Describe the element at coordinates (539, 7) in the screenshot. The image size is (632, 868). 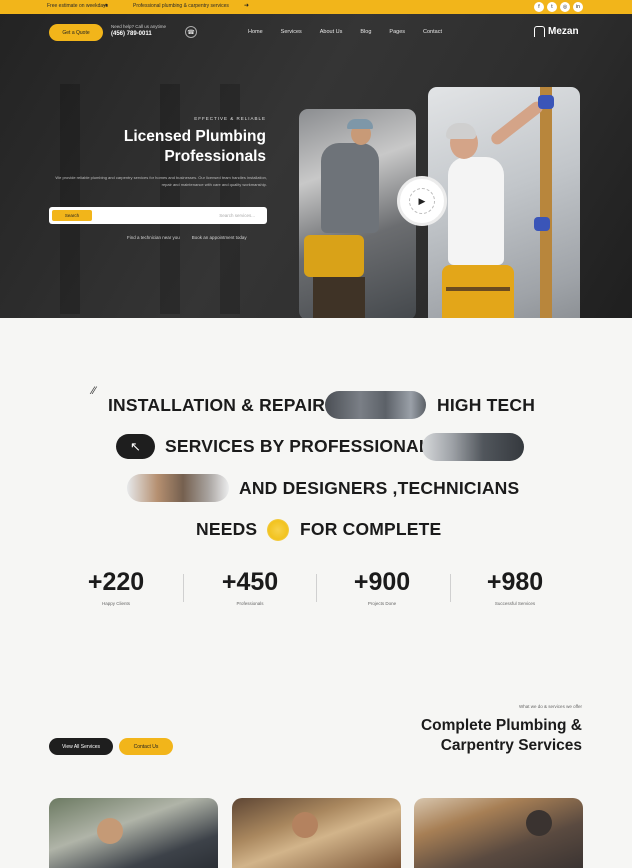
I see `facebook-icon: f` at that location.